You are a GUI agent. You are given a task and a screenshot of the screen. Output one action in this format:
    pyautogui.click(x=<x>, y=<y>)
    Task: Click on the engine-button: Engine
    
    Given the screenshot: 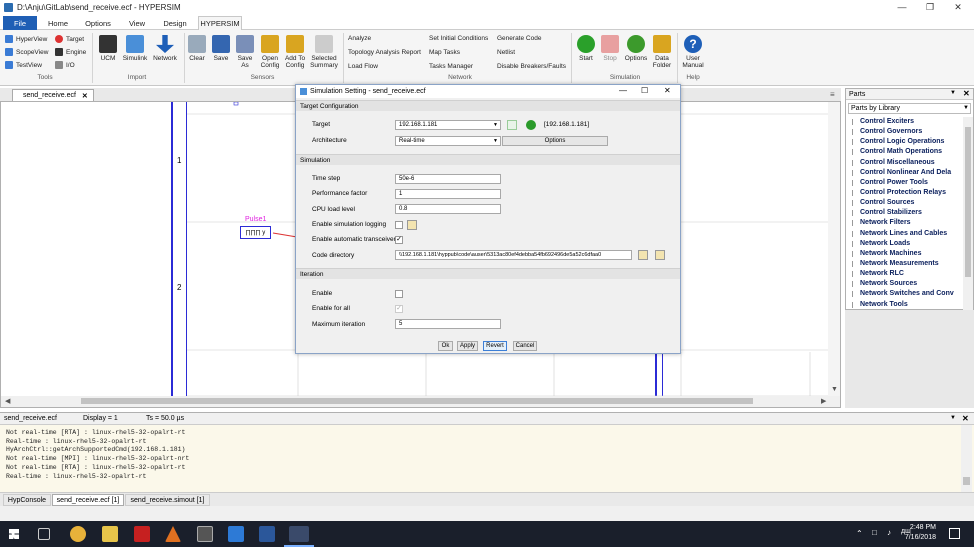 What is the action you would take?
    pyautogui.click(x=70, y=52)
    